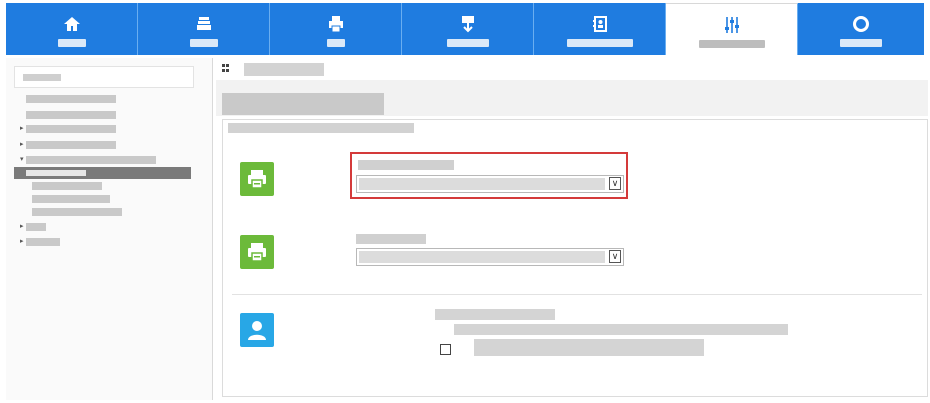  What do you see at coordinates (257, 330) in the screenshot?
I see `user-icon` at bounding box center [257, 330].